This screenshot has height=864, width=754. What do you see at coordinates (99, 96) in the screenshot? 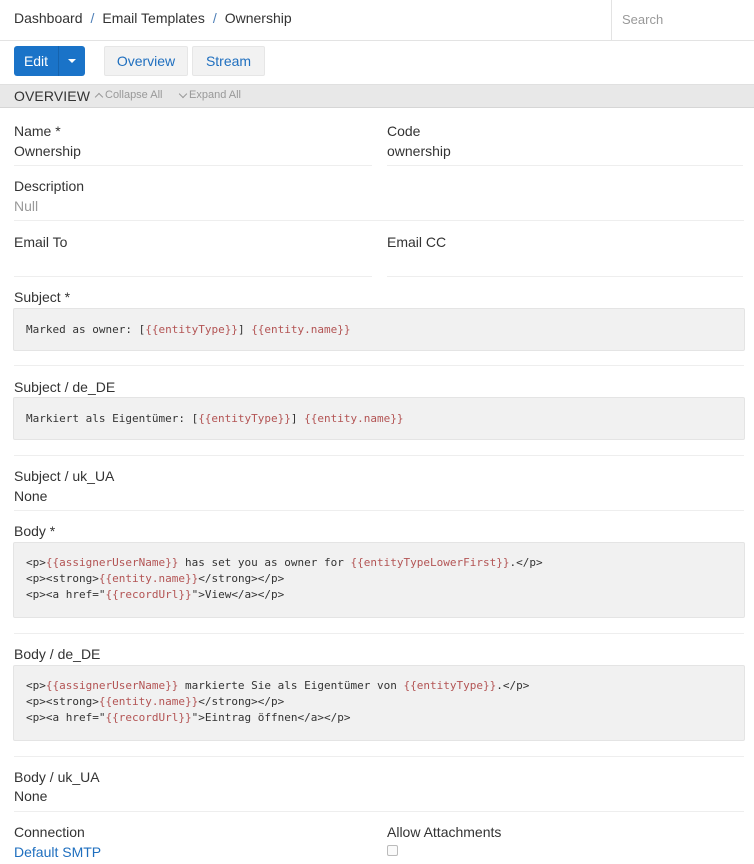
I see `chevron-up-icon` at bounding box center [99, 96].